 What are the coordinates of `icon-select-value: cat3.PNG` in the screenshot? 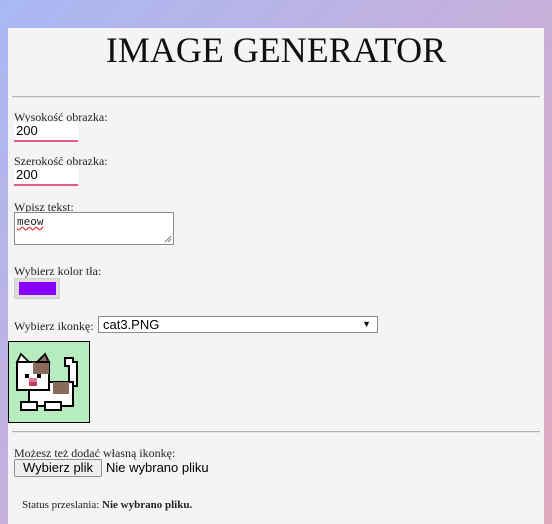 It's located at (131, 324).